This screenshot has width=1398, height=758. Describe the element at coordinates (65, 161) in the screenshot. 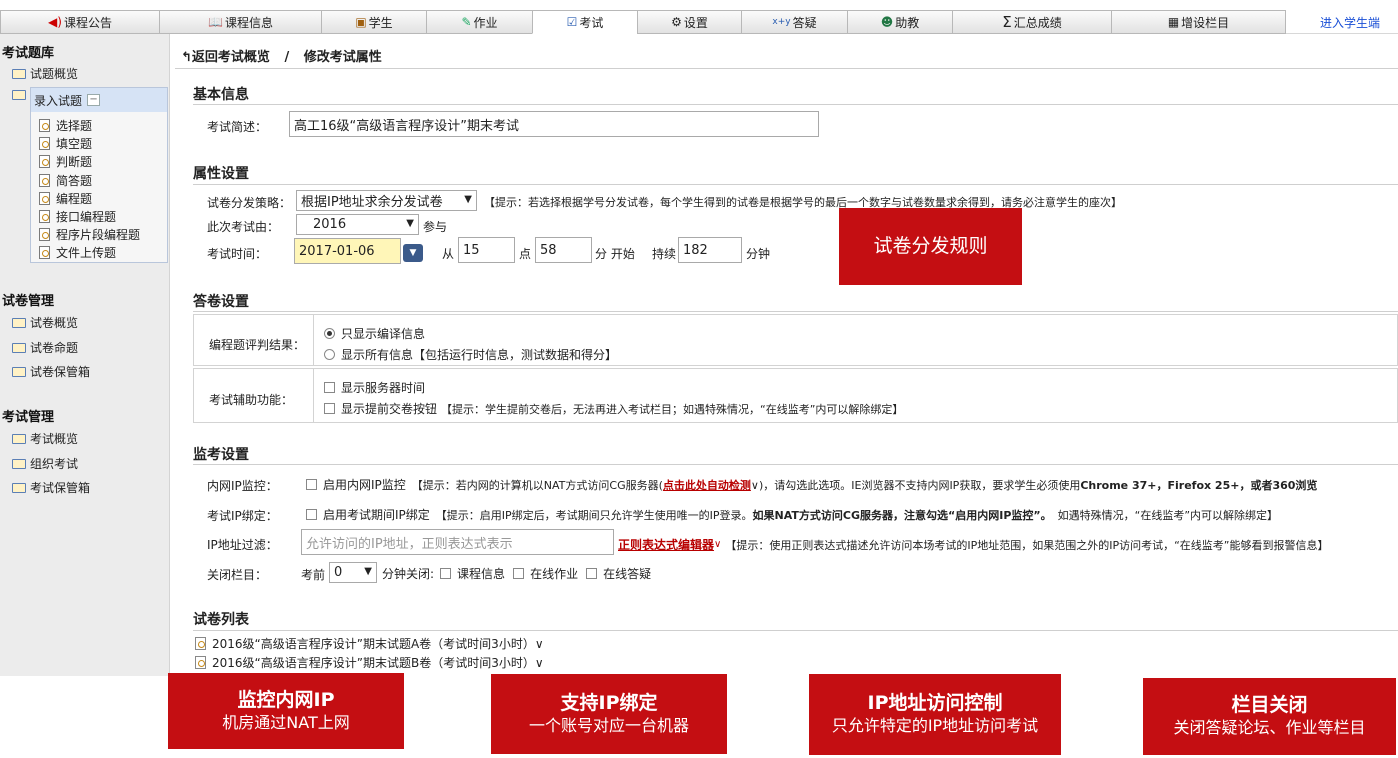

I see `sidebar-item-true-false: 判断题` at that location.